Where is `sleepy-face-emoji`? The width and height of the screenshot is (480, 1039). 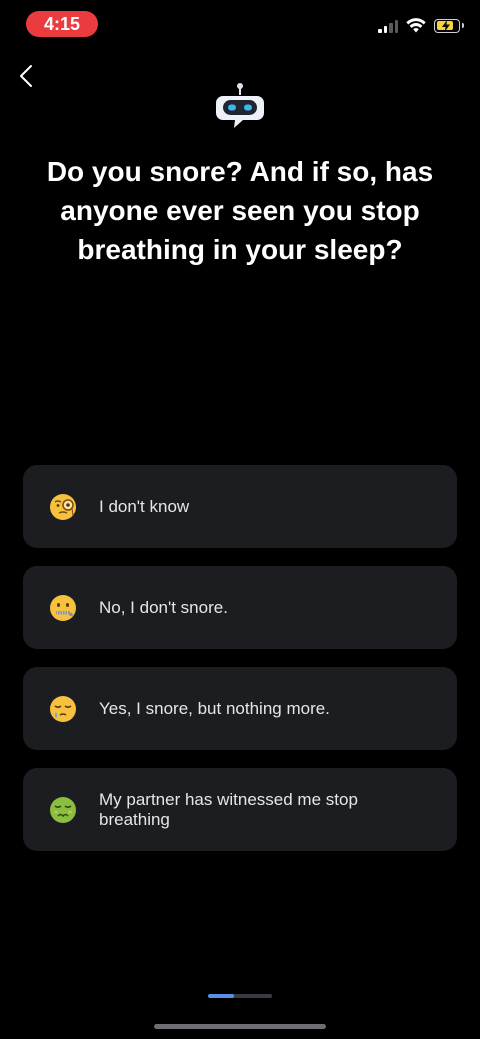
sleepy-face-emoji is located at coordinates (63, 709).